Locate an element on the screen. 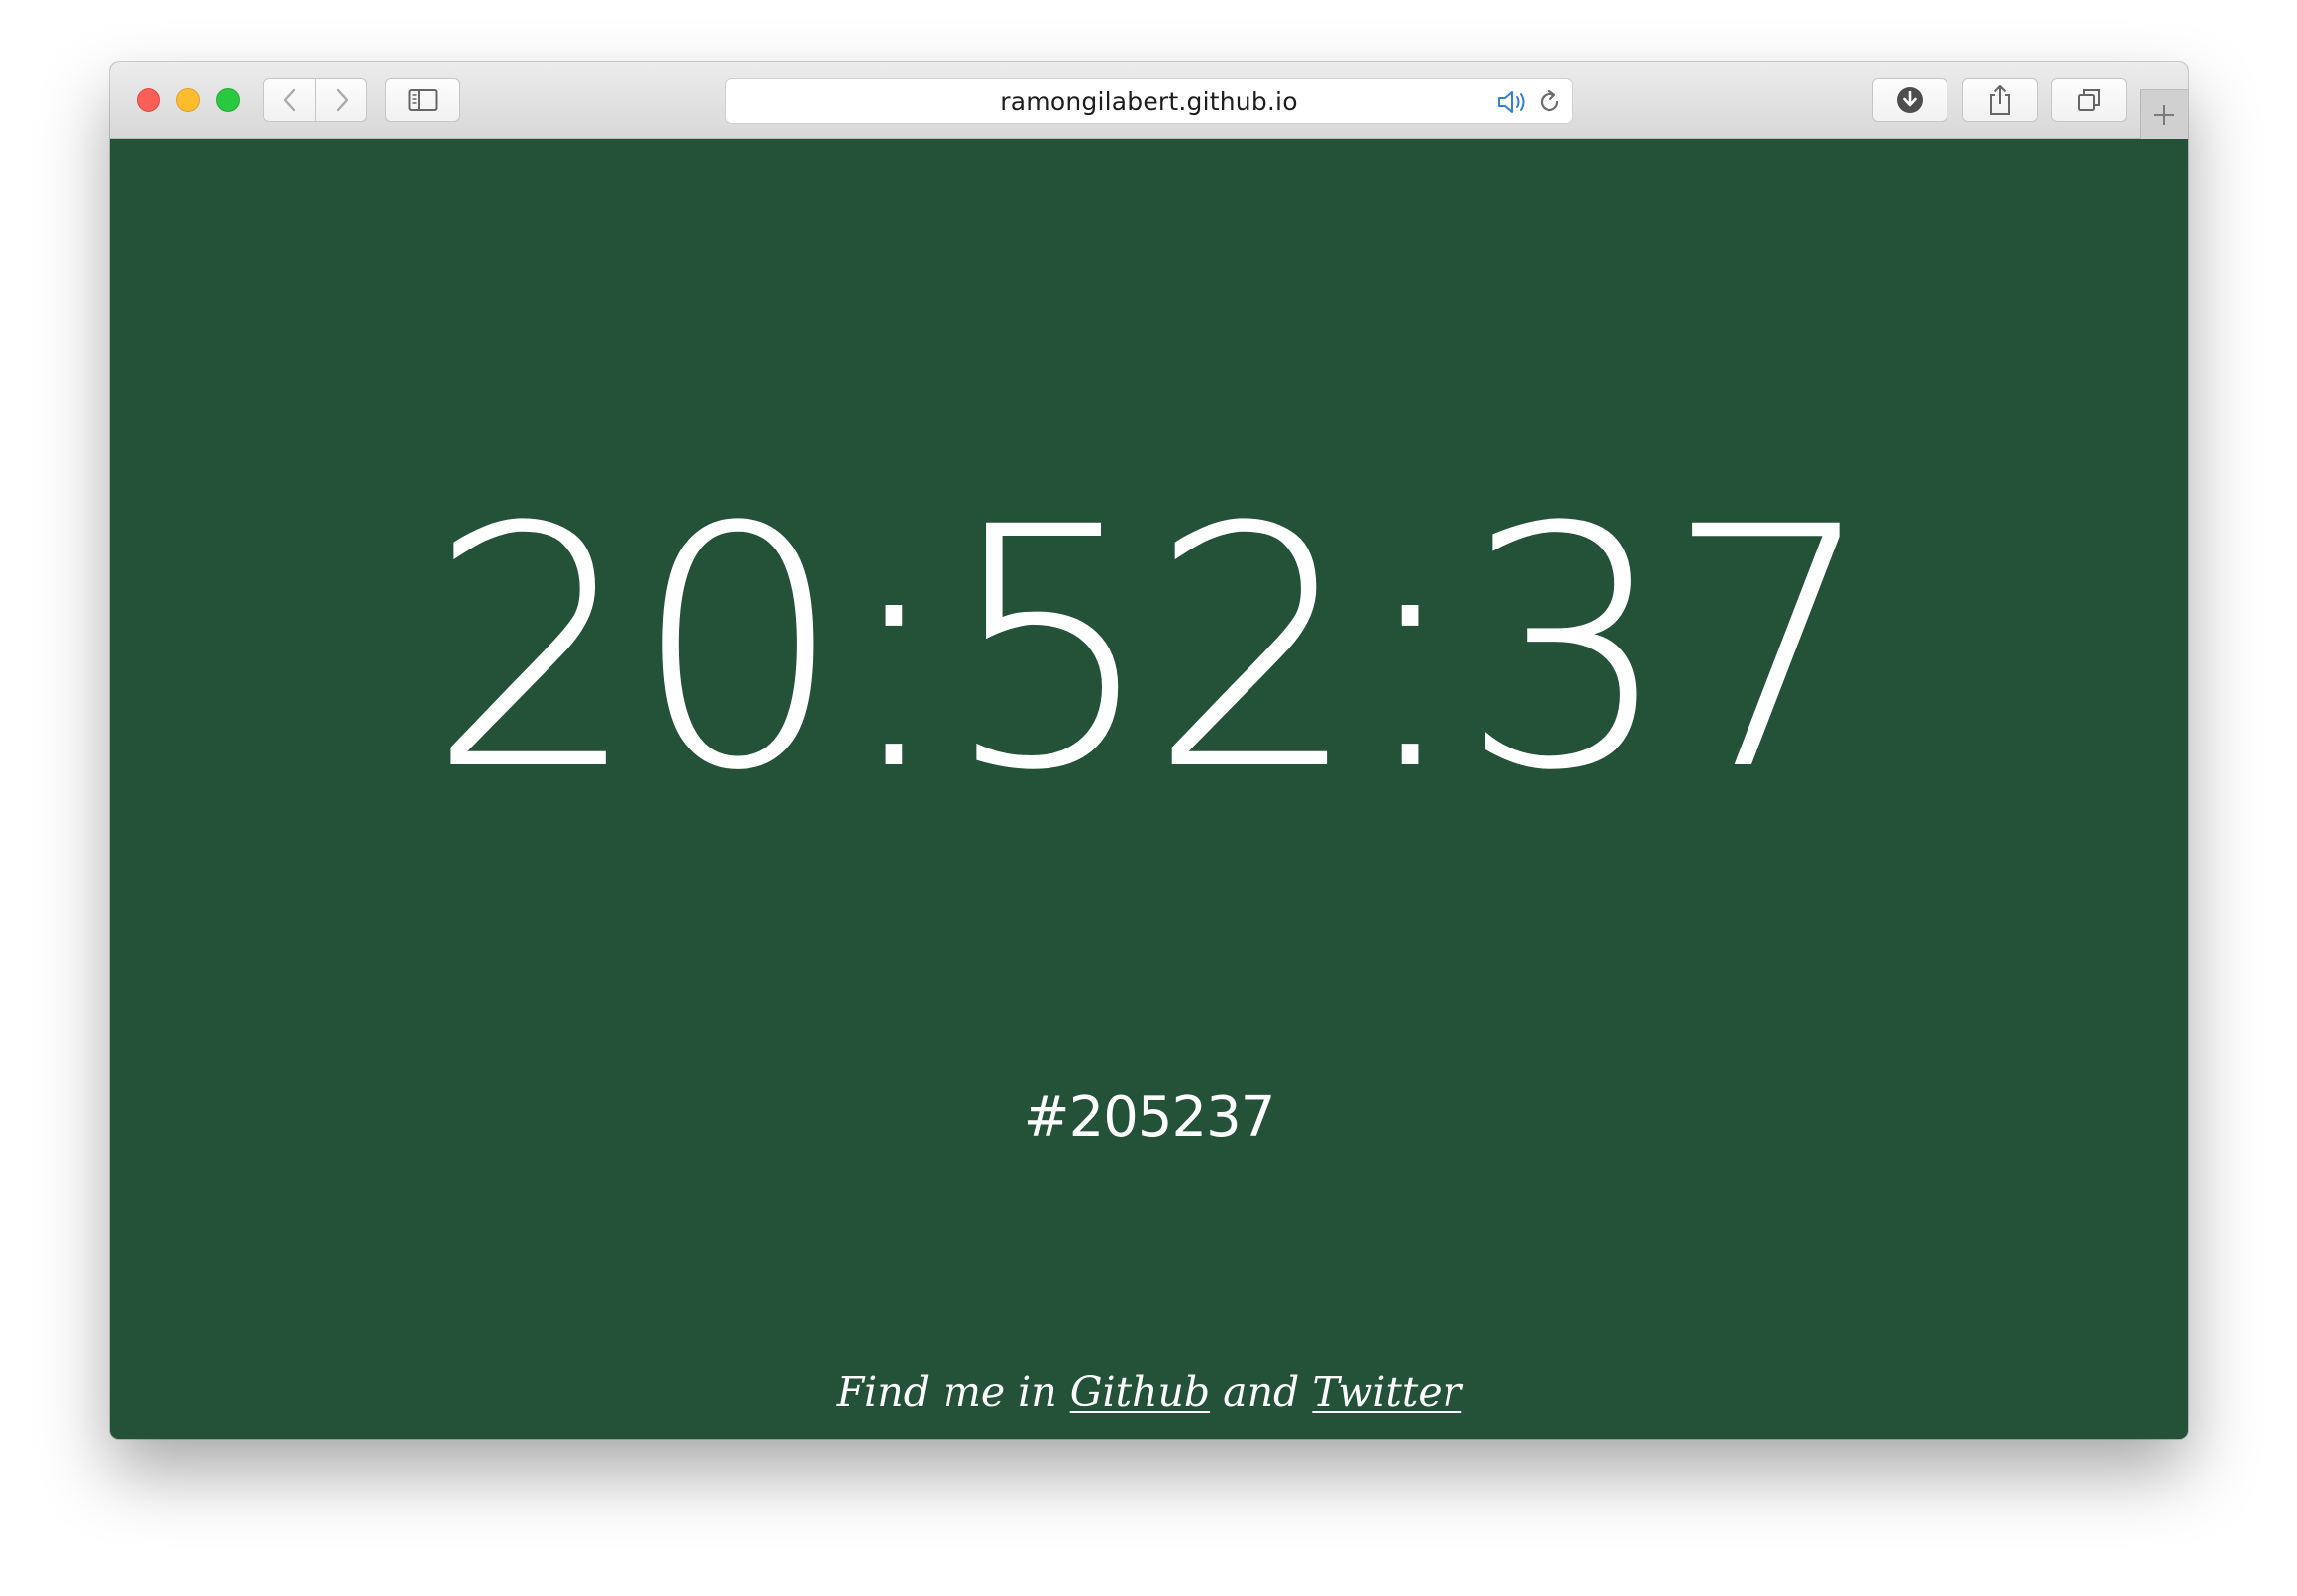 Image resolution: width=2297 pixels, height=1596 pixels. download-icon is located at coordinates (1910, 100).